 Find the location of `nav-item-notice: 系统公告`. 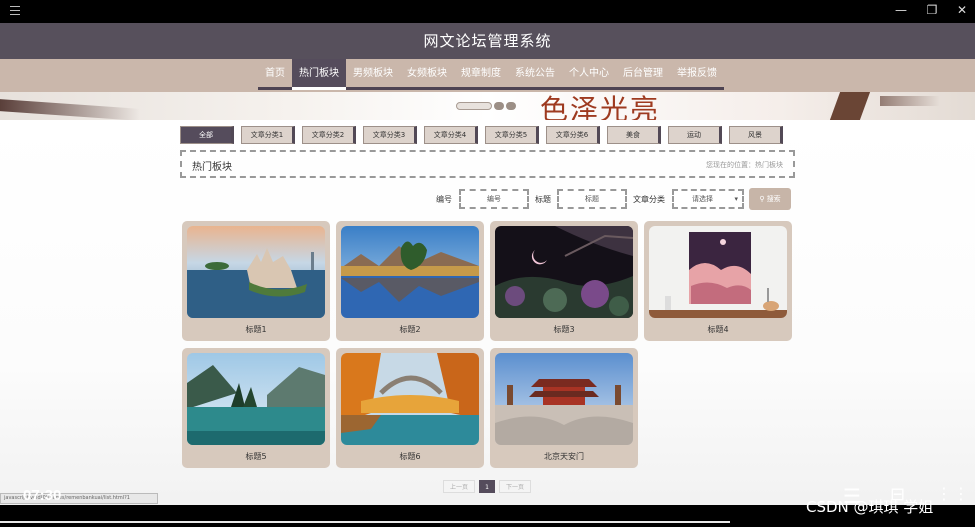

nav-item-notice: 系统公告 is located at coordinates (535, 74).